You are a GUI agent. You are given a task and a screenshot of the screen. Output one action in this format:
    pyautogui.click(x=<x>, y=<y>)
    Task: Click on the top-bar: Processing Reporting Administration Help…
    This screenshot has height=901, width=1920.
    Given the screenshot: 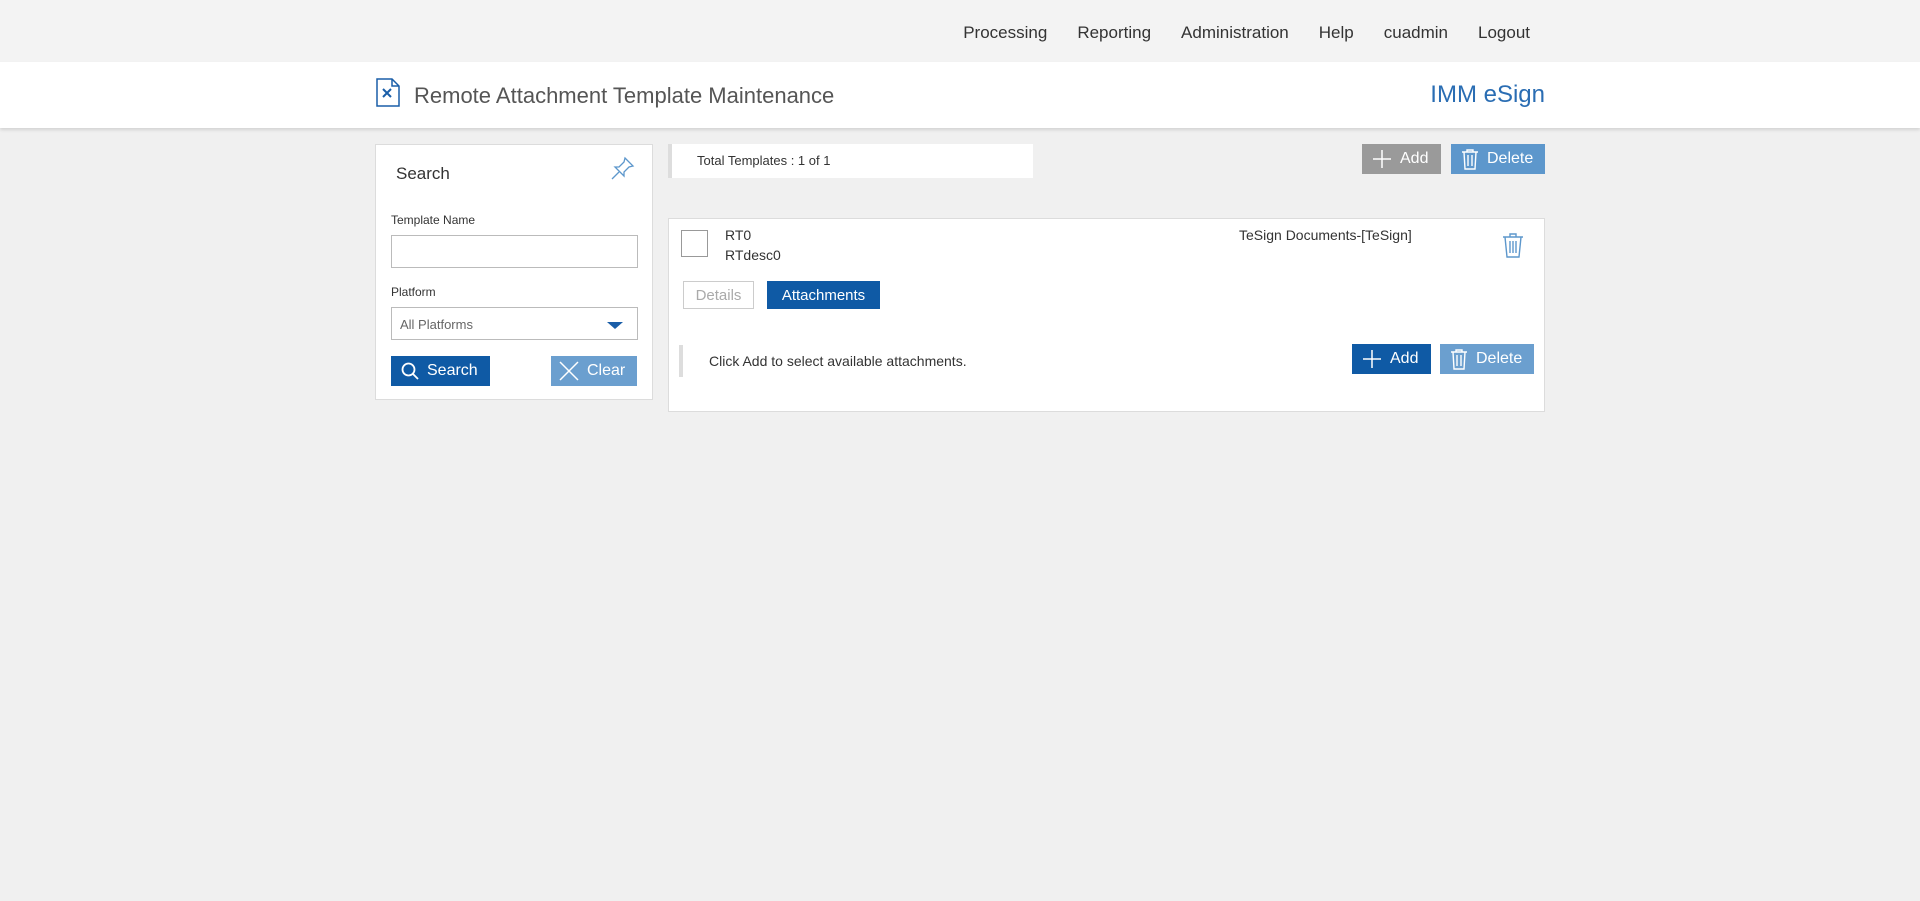 What is the action you would take?
    pyautogui.click(x=960, y=31)
    